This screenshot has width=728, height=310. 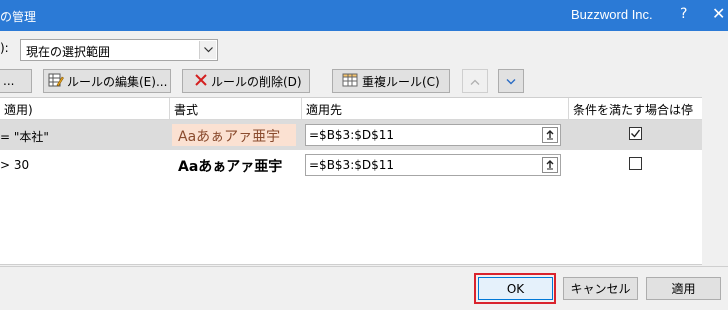 I want to click on duplicate-rule-label: 重複ルール(C), so click(x=401, y=81).